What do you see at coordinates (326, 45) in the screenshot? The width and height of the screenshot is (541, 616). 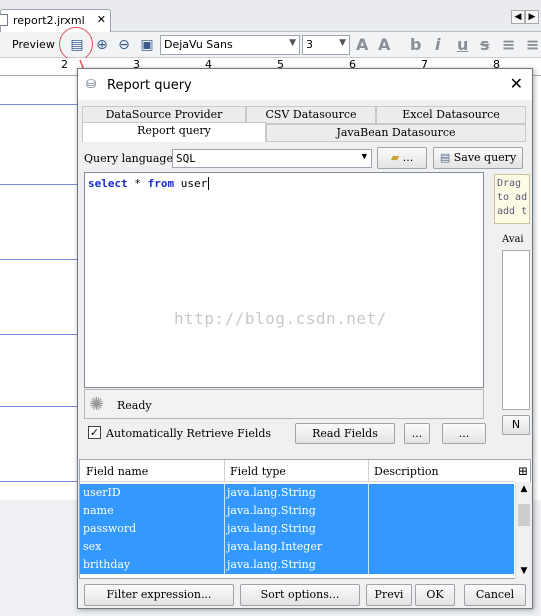 I see `font-size-combo: 3 ▼` at bounding box center [326, 45].